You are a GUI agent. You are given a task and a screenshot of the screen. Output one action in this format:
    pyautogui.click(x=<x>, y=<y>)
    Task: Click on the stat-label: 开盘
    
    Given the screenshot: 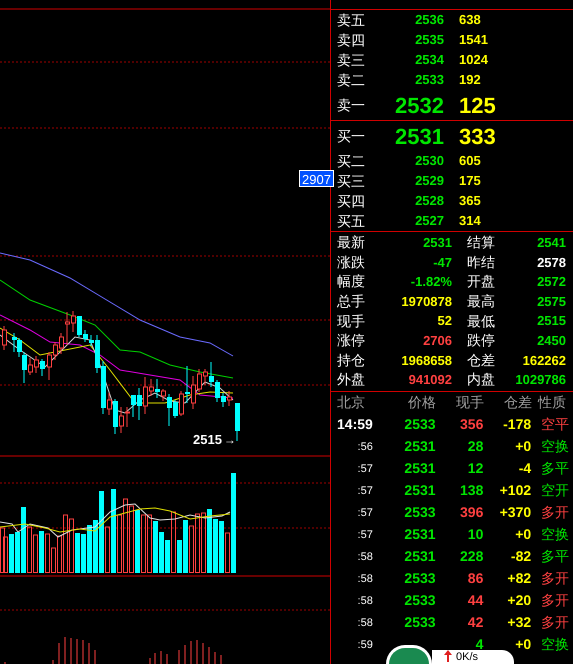 What is the action you would take?
    pyautogui.click(x=481, y=282)
    